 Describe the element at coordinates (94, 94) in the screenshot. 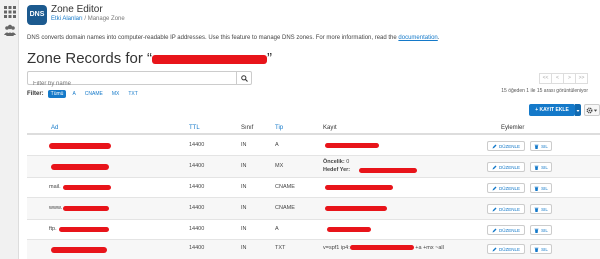

I see `filter-cname: CNAME` at that location.